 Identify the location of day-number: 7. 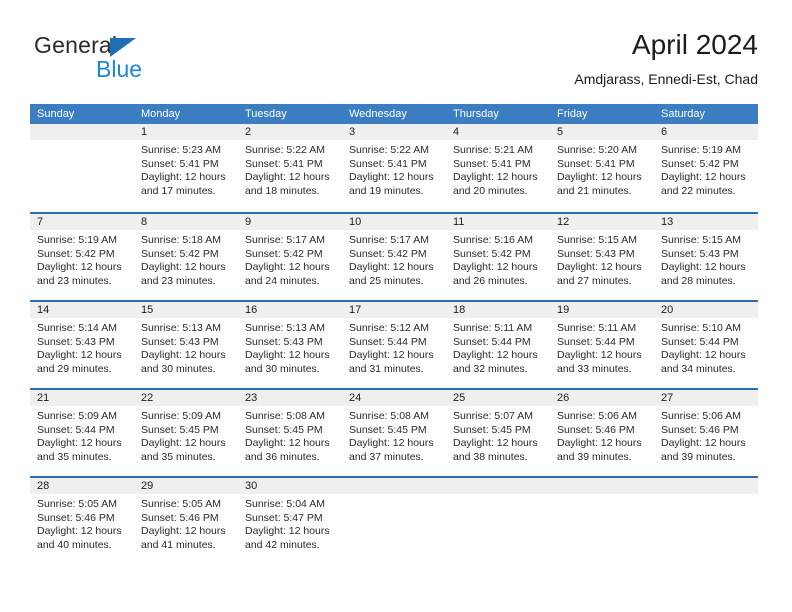
(82, 222).